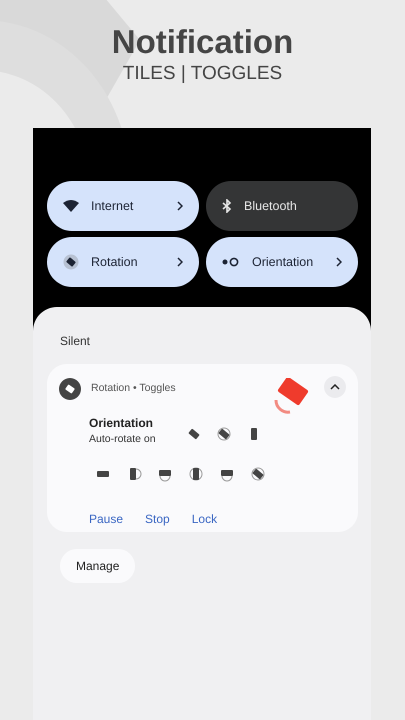 Image resolution: width=405 pixels, height=720 pixels. Describe the element at coordinates (70, 389) in the screenshot. I see `app-icon` at that location.